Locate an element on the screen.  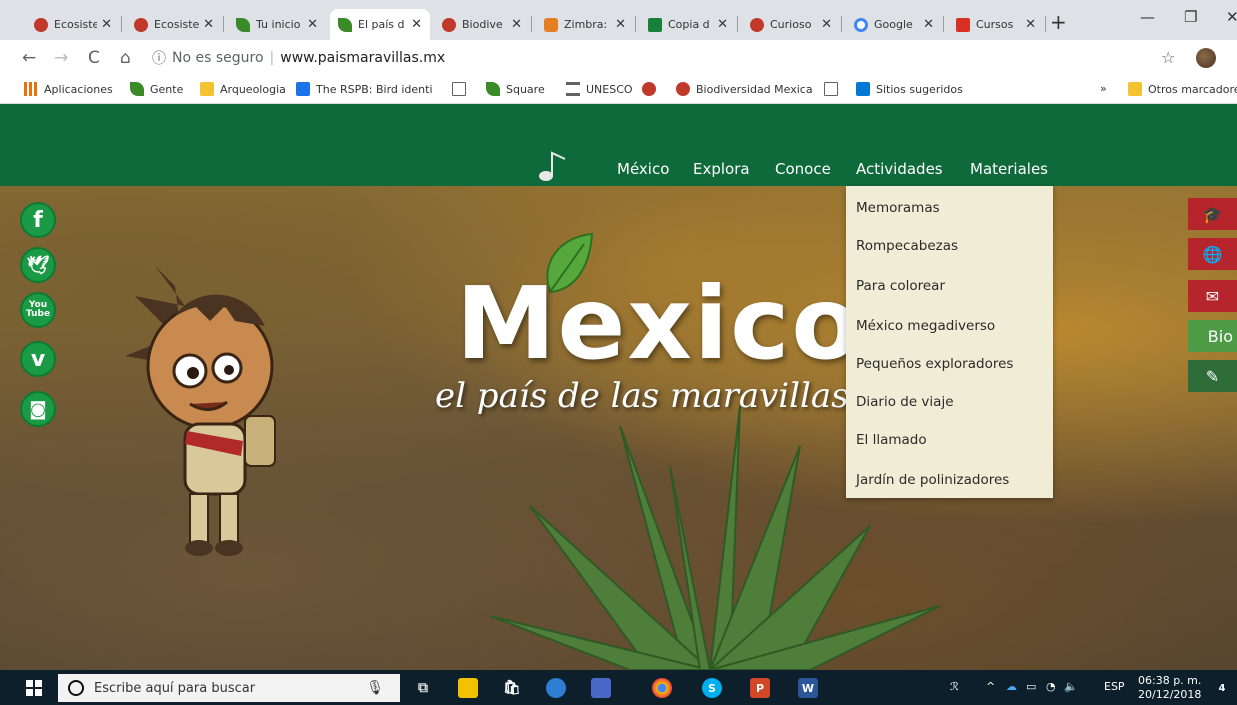
dropdown-item-memoramas: Memoramas is located at coordinates (898, 208).